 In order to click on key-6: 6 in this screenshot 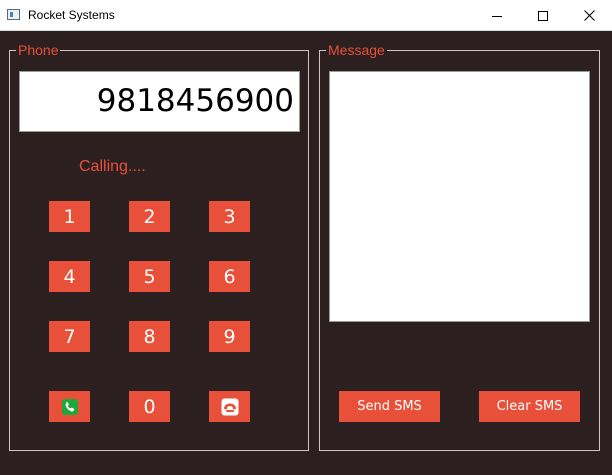, I will do `click(229, 276)`.